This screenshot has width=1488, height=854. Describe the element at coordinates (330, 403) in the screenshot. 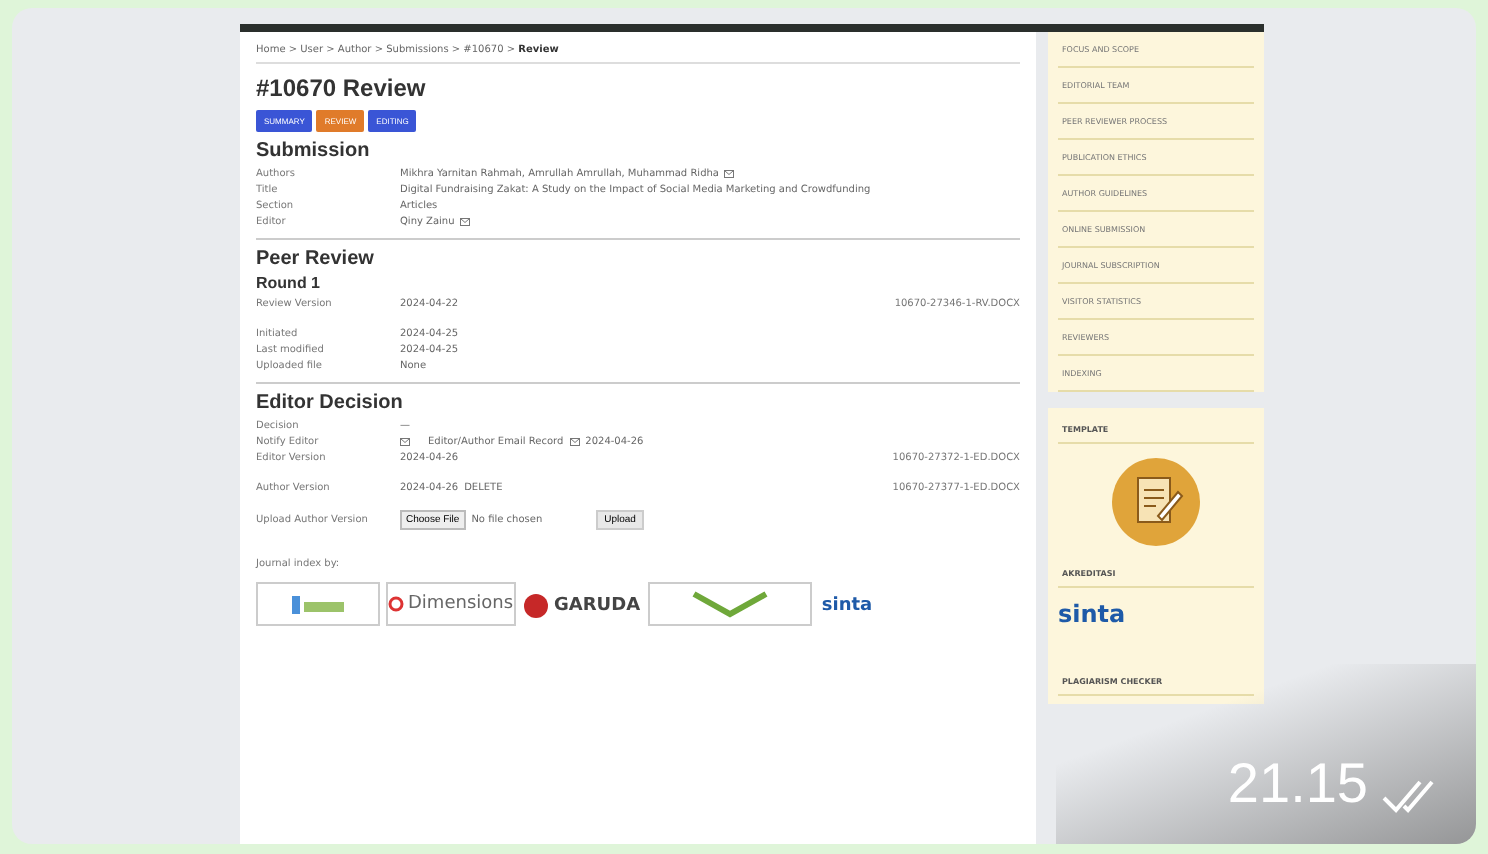

I see `section-heading: Editor Decision` at that location.